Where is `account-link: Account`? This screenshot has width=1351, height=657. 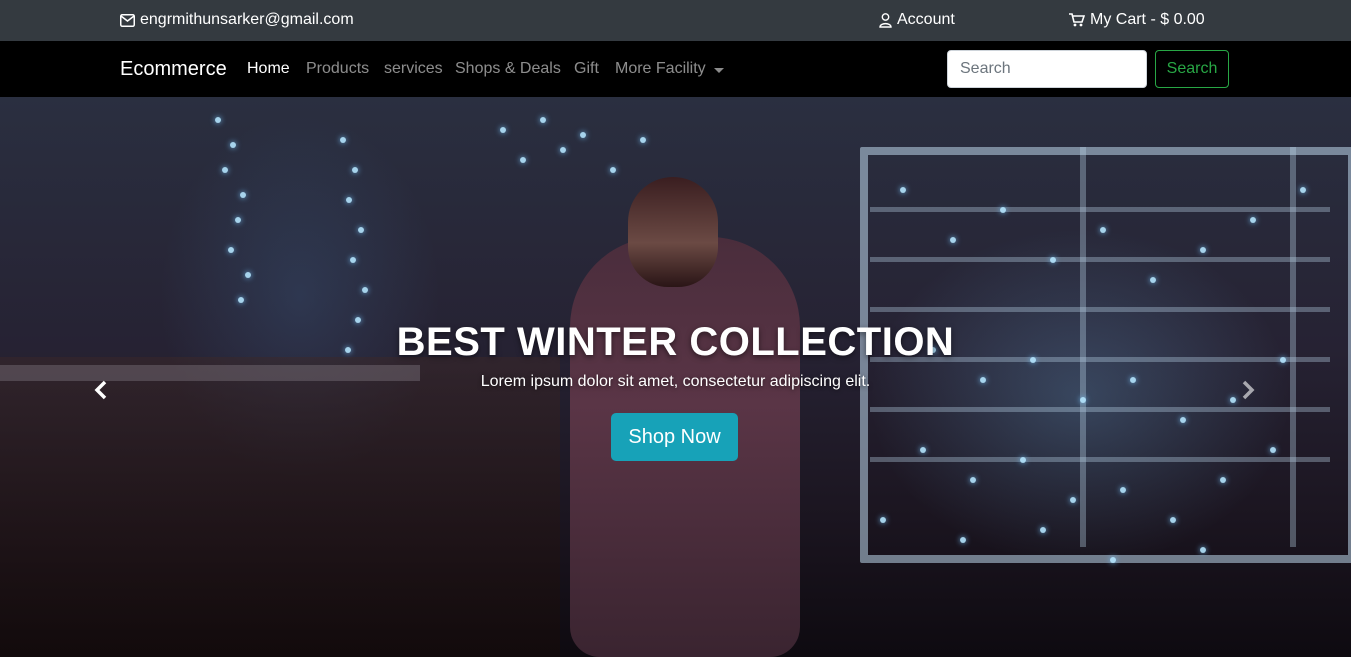
account-link: Account is located at coordinates (917, 20).